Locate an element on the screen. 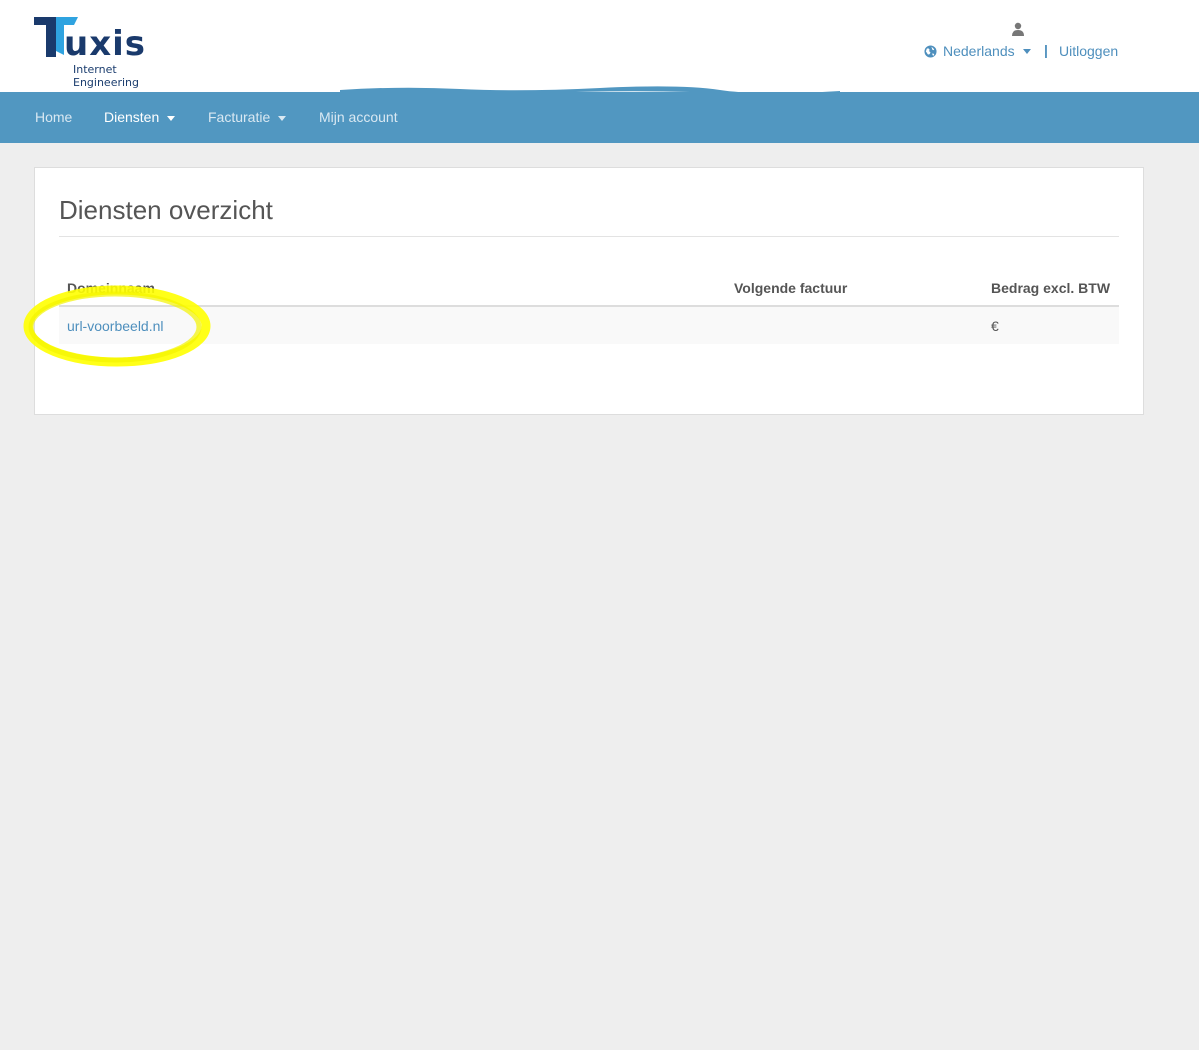 The height and width of the screenshot is (1050, 1199). column-header-domain: Domeinnaam is located at coordinates (111, 288).